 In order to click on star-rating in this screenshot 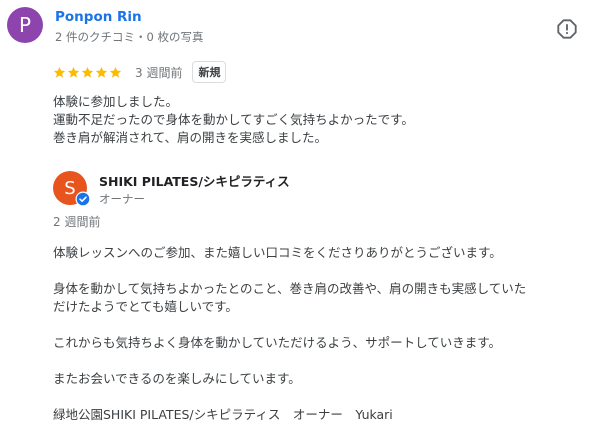, I will do `click(87, 72)`.